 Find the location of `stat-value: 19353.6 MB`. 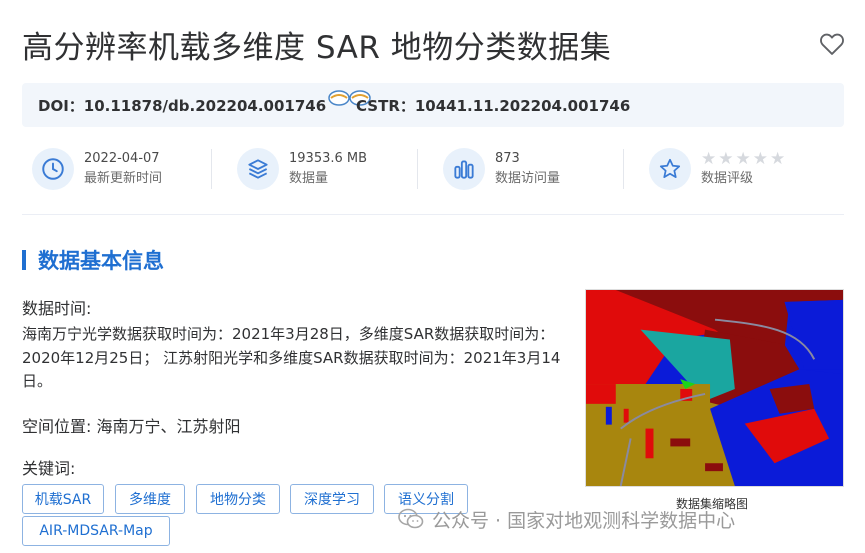

stat-value: 19353.6 MB is located at coordinates (328, 158).